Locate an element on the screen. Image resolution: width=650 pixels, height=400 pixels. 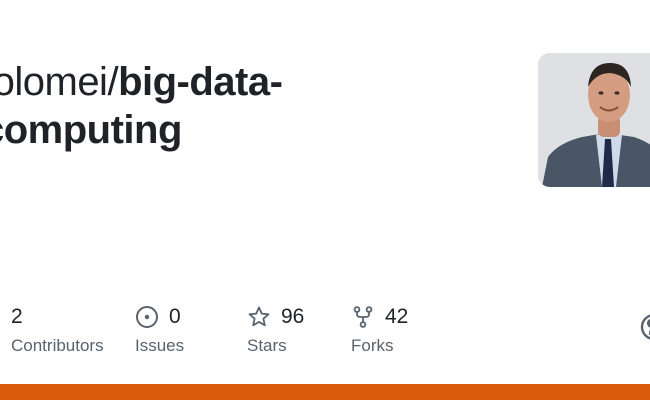
language-color-bar is located at coordinates (325, 392).